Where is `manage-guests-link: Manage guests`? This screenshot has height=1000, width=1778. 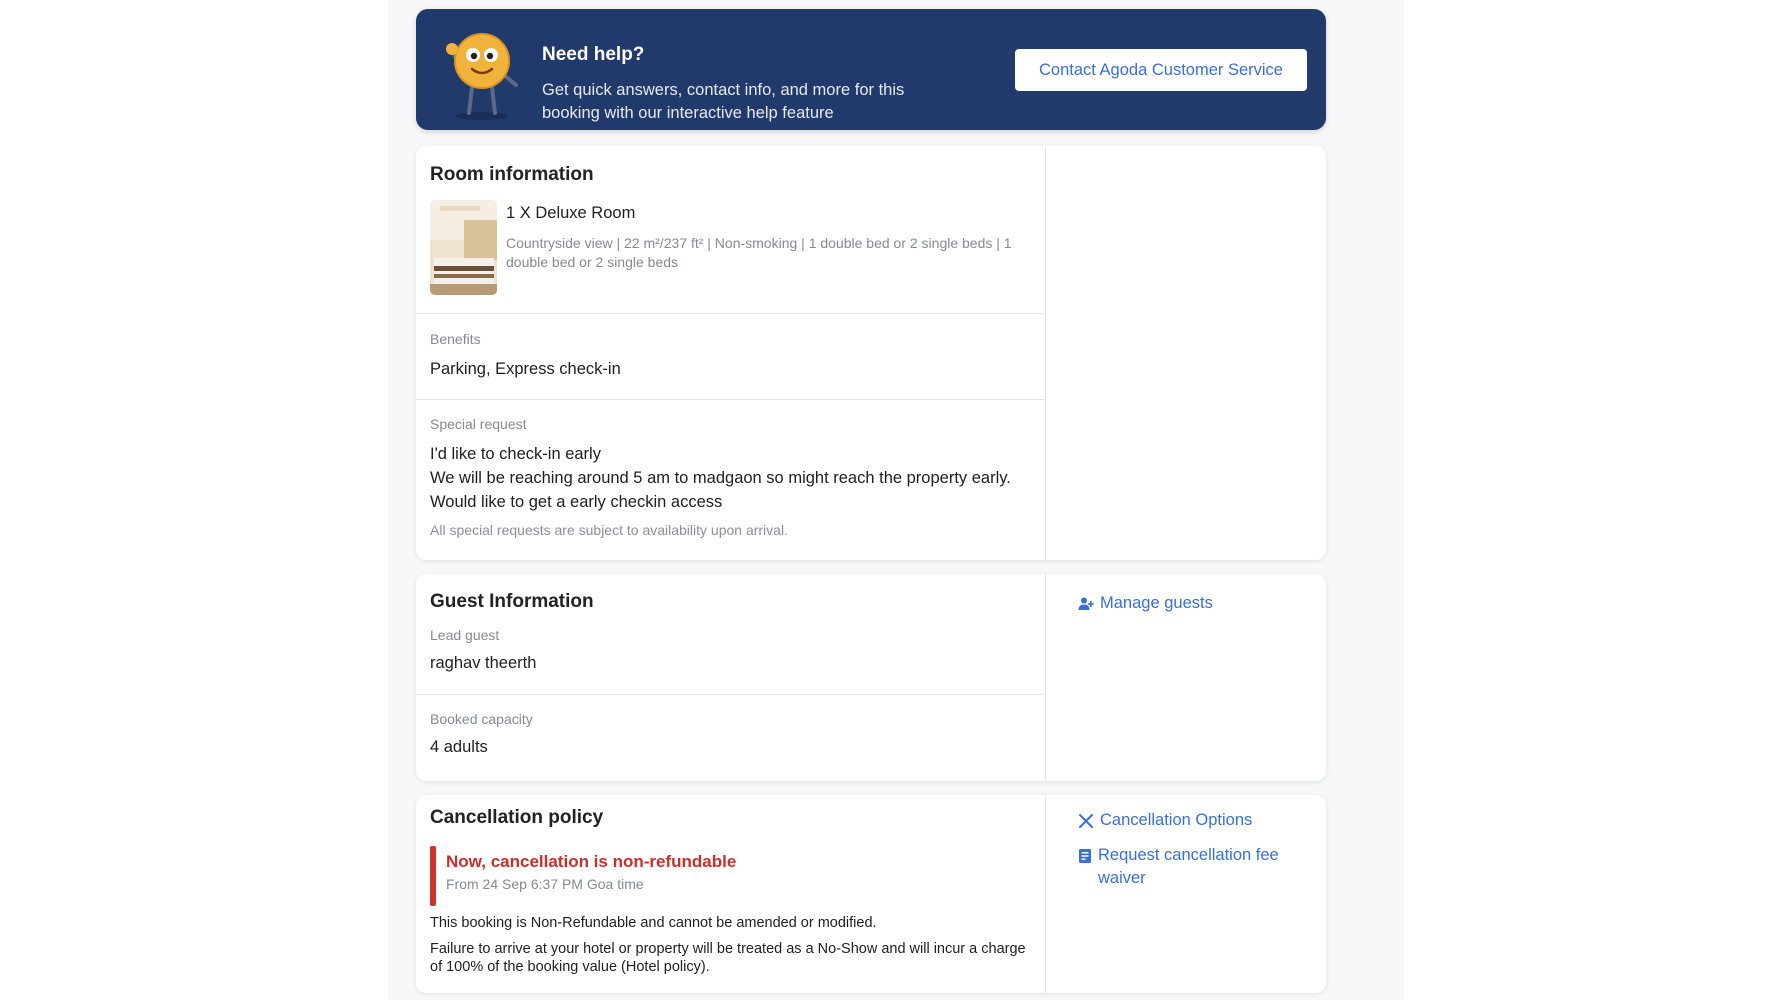
manage-guests-link: Manage guests is located at coordinates (1145, 603).